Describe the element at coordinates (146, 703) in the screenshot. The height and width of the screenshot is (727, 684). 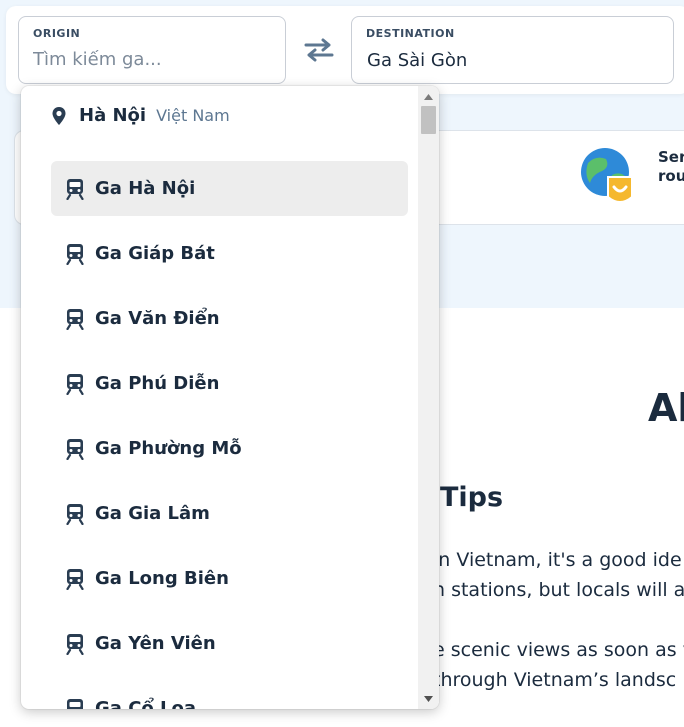
I see `station-label: Ga Cổ Loa` at that location.